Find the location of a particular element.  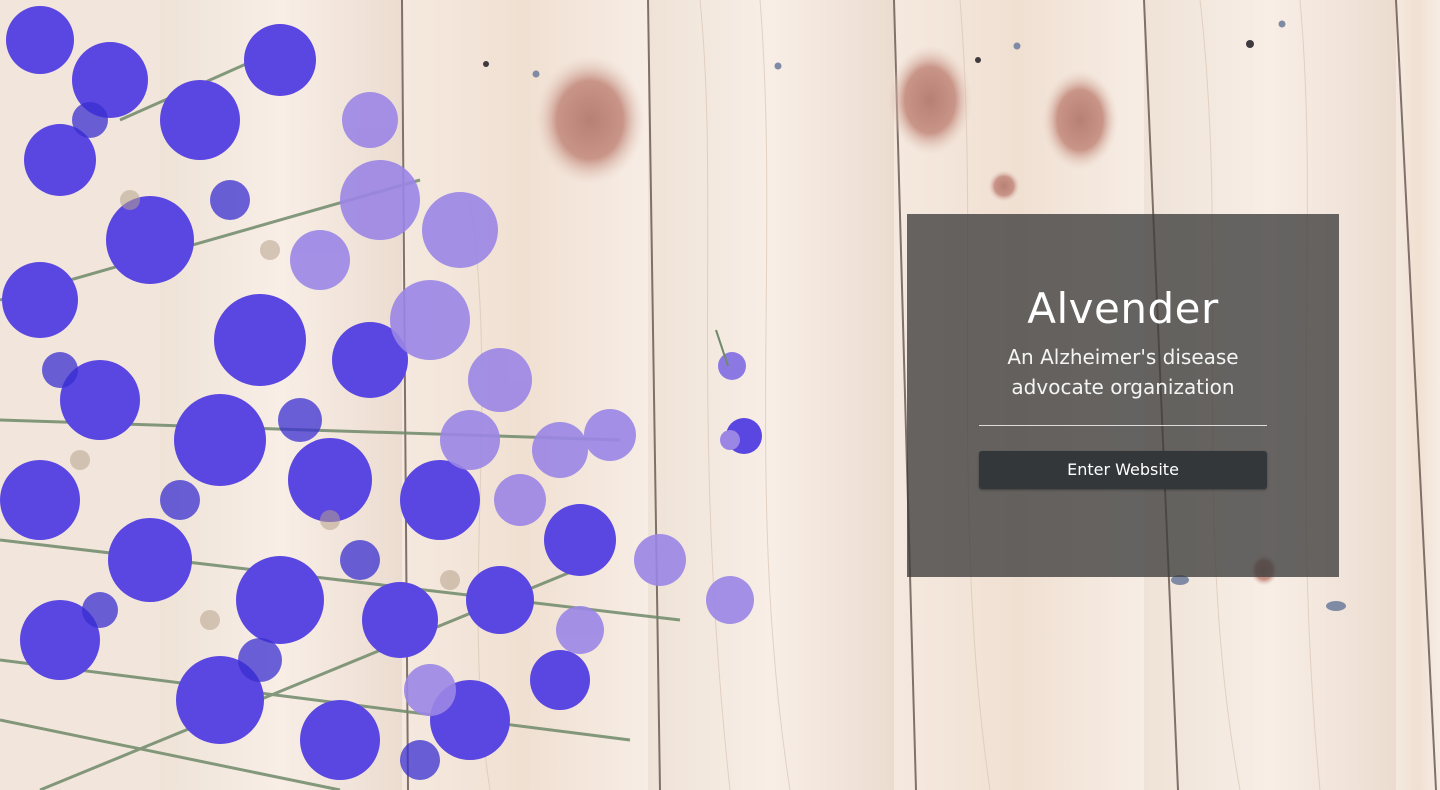

enter-website-button: Enter Website is located at coordinates (1123, 470).